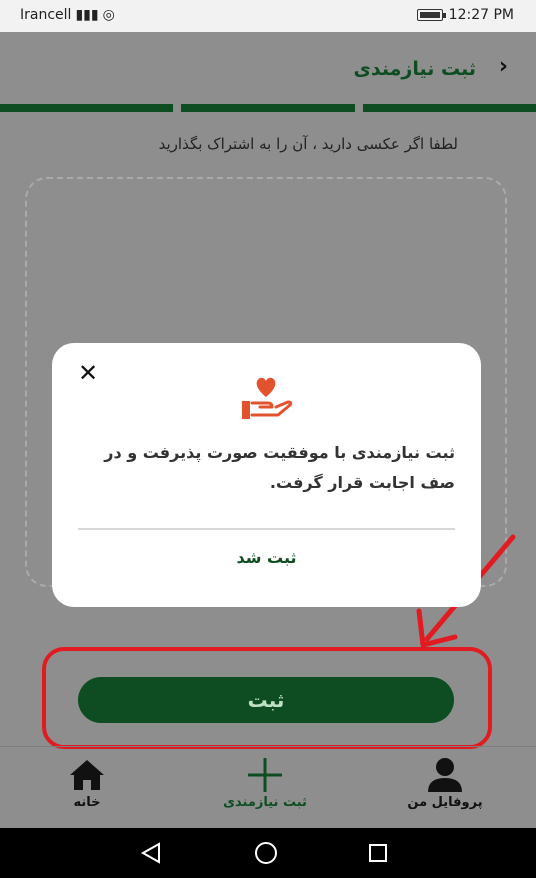  What do you see at coordinates (267, 398) in the screenshot?
I see `hand-heart-icon` at bounding box center [267, 398].